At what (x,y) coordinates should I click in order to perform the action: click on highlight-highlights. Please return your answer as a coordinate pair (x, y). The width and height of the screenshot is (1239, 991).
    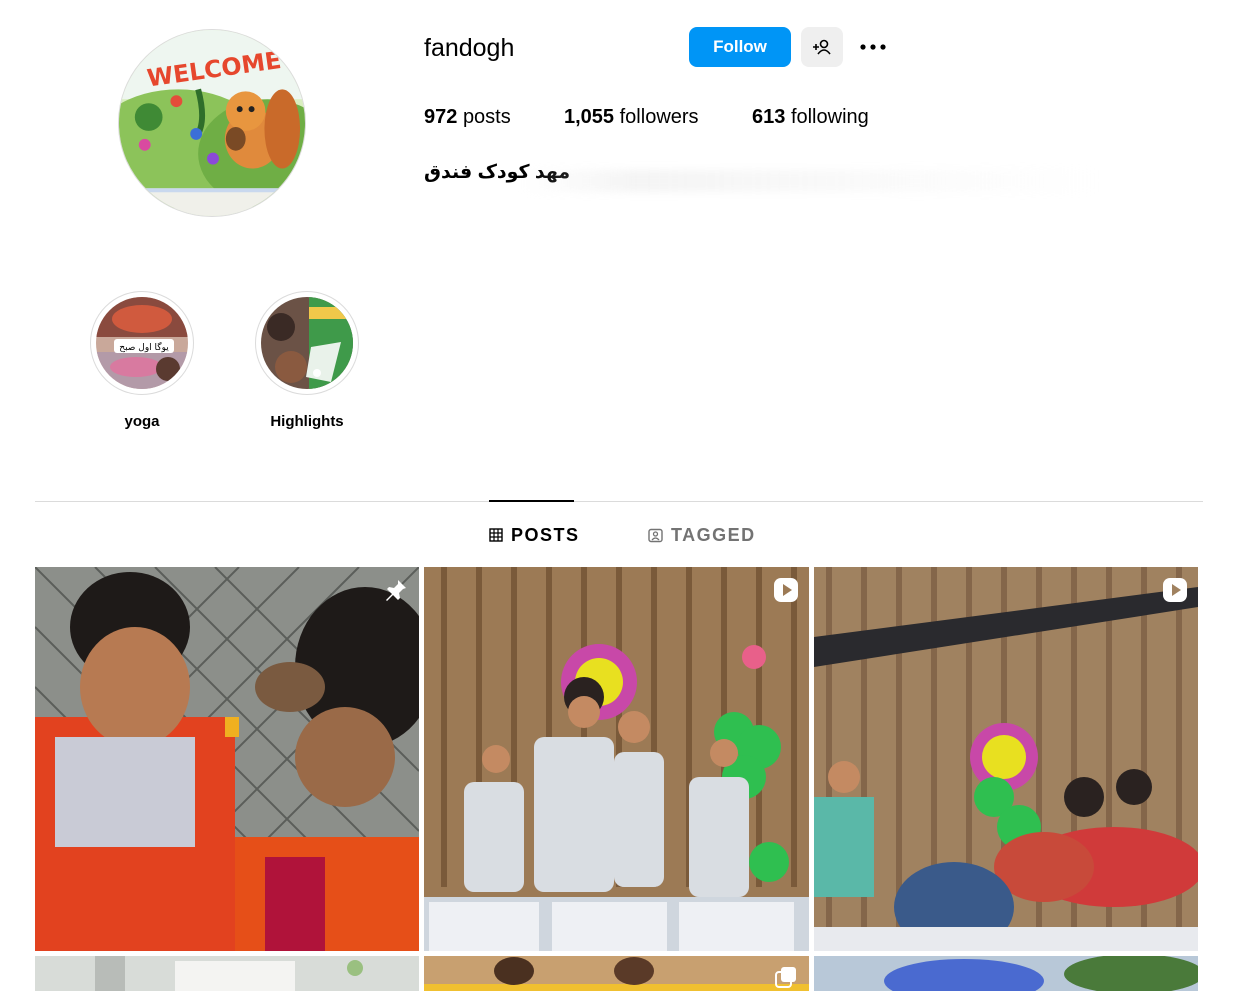
    Looking at the image, I should click on (307, 343).